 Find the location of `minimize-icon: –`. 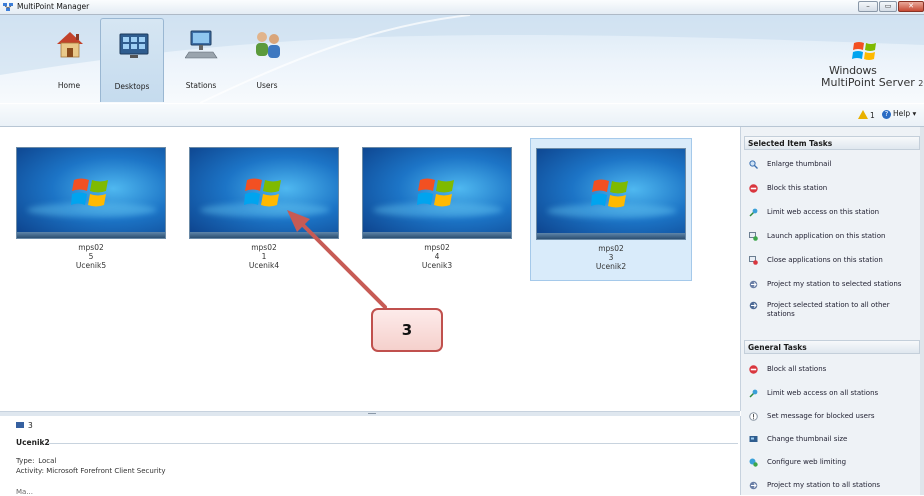

minimize-icon: – is located at coordinates (868, 6).